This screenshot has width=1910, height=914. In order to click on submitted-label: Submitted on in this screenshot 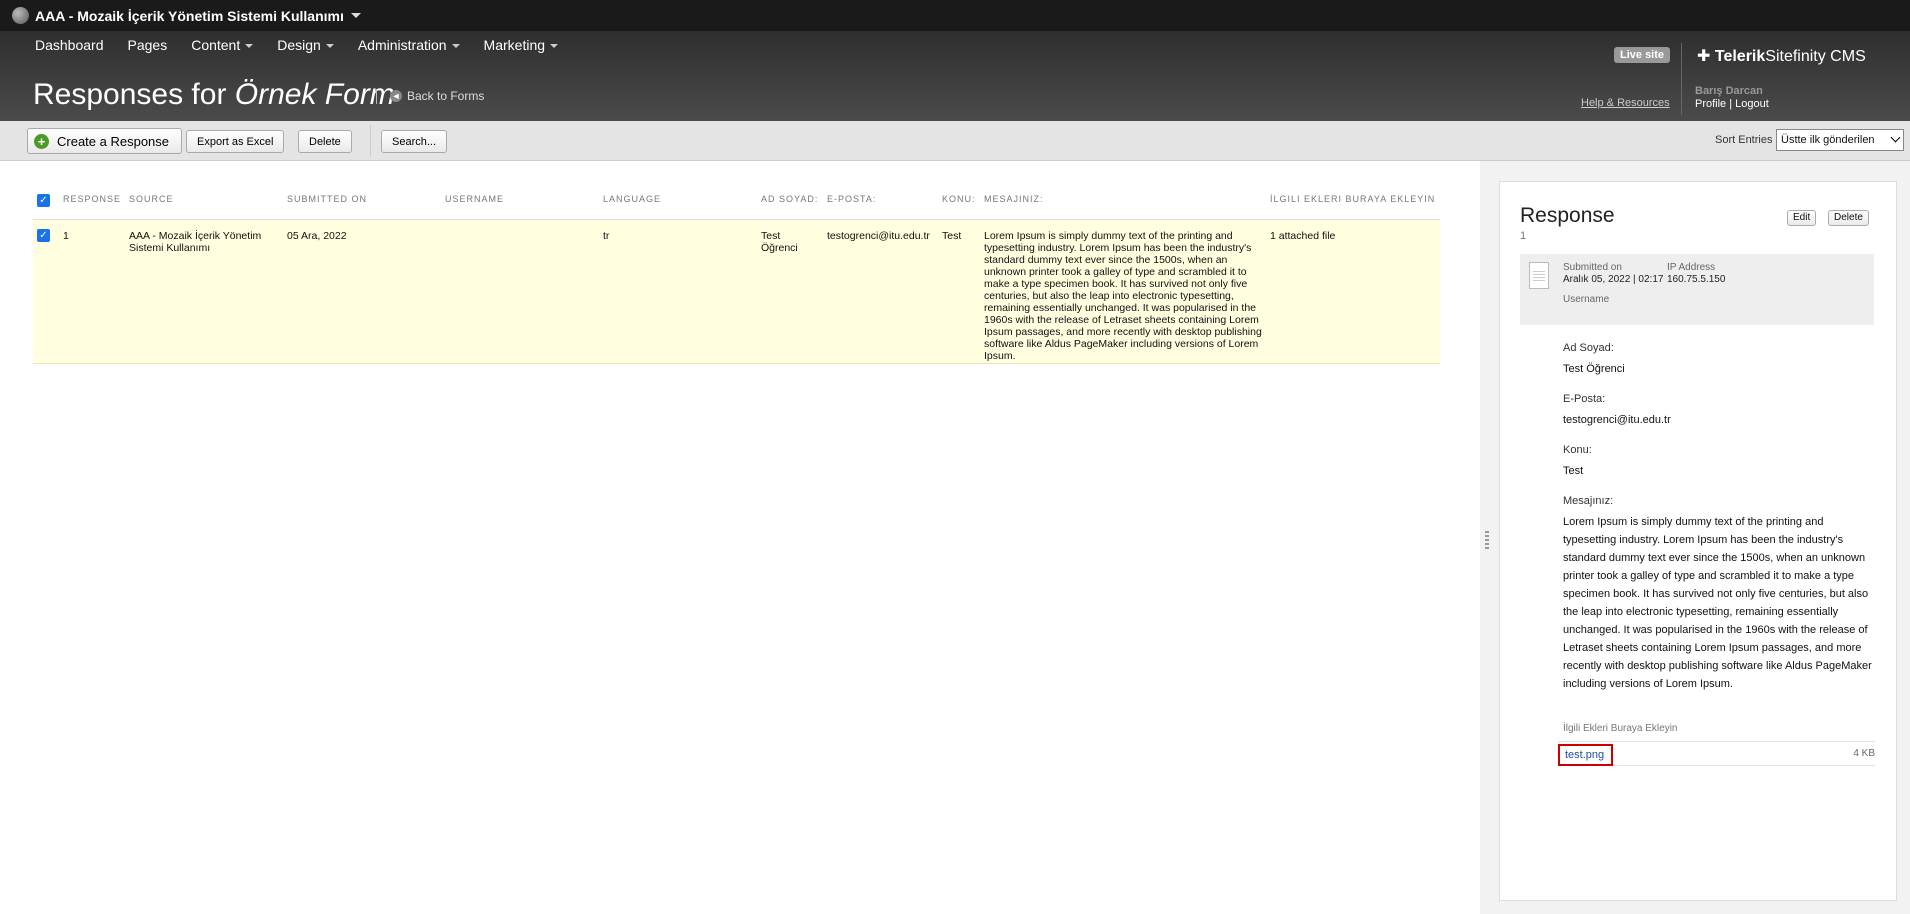, I will do `click(1592, 267)`.